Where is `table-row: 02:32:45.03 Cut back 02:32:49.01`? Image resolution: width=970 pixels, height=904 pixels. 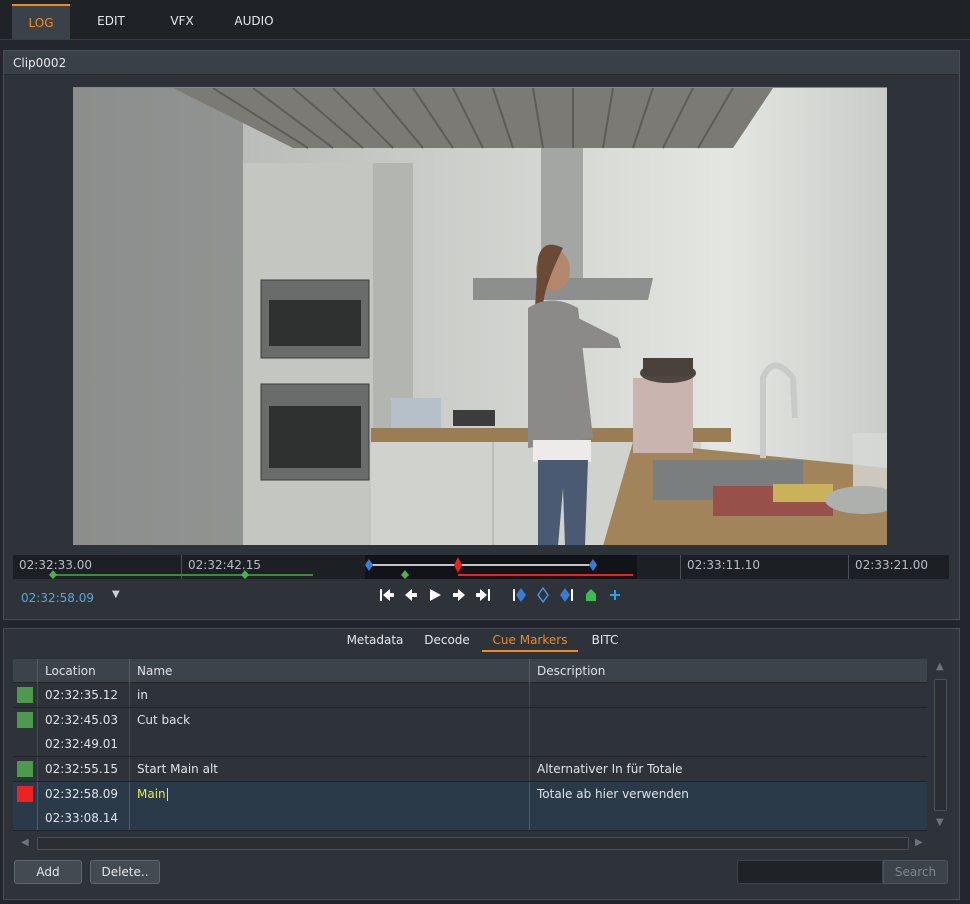 table-row: 02:32:45.03 Cut back 02:32:49.01 is located at coordinates (470, 732).